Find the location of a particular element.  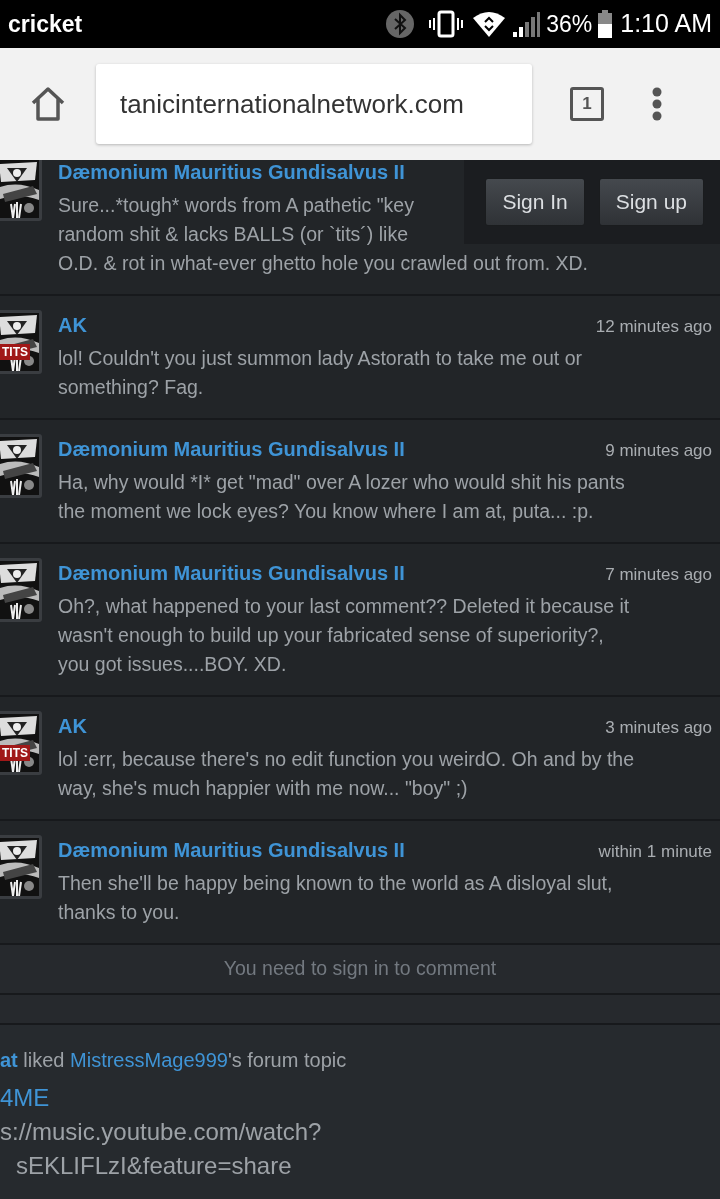

comment-text: wasn't enough to build up your fabricated sense of superiority?, is located at coordinates (331, 635).